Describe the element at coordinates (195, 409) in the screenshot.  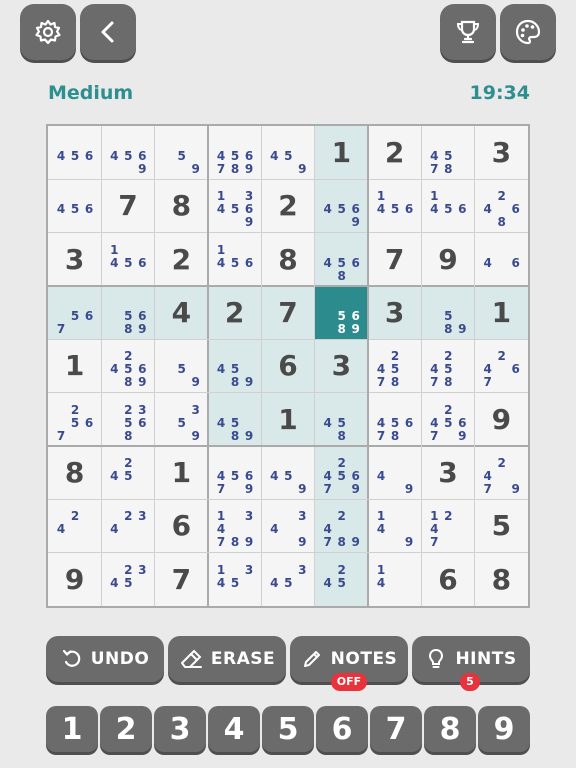
I see `cell-note: 3` at that location.